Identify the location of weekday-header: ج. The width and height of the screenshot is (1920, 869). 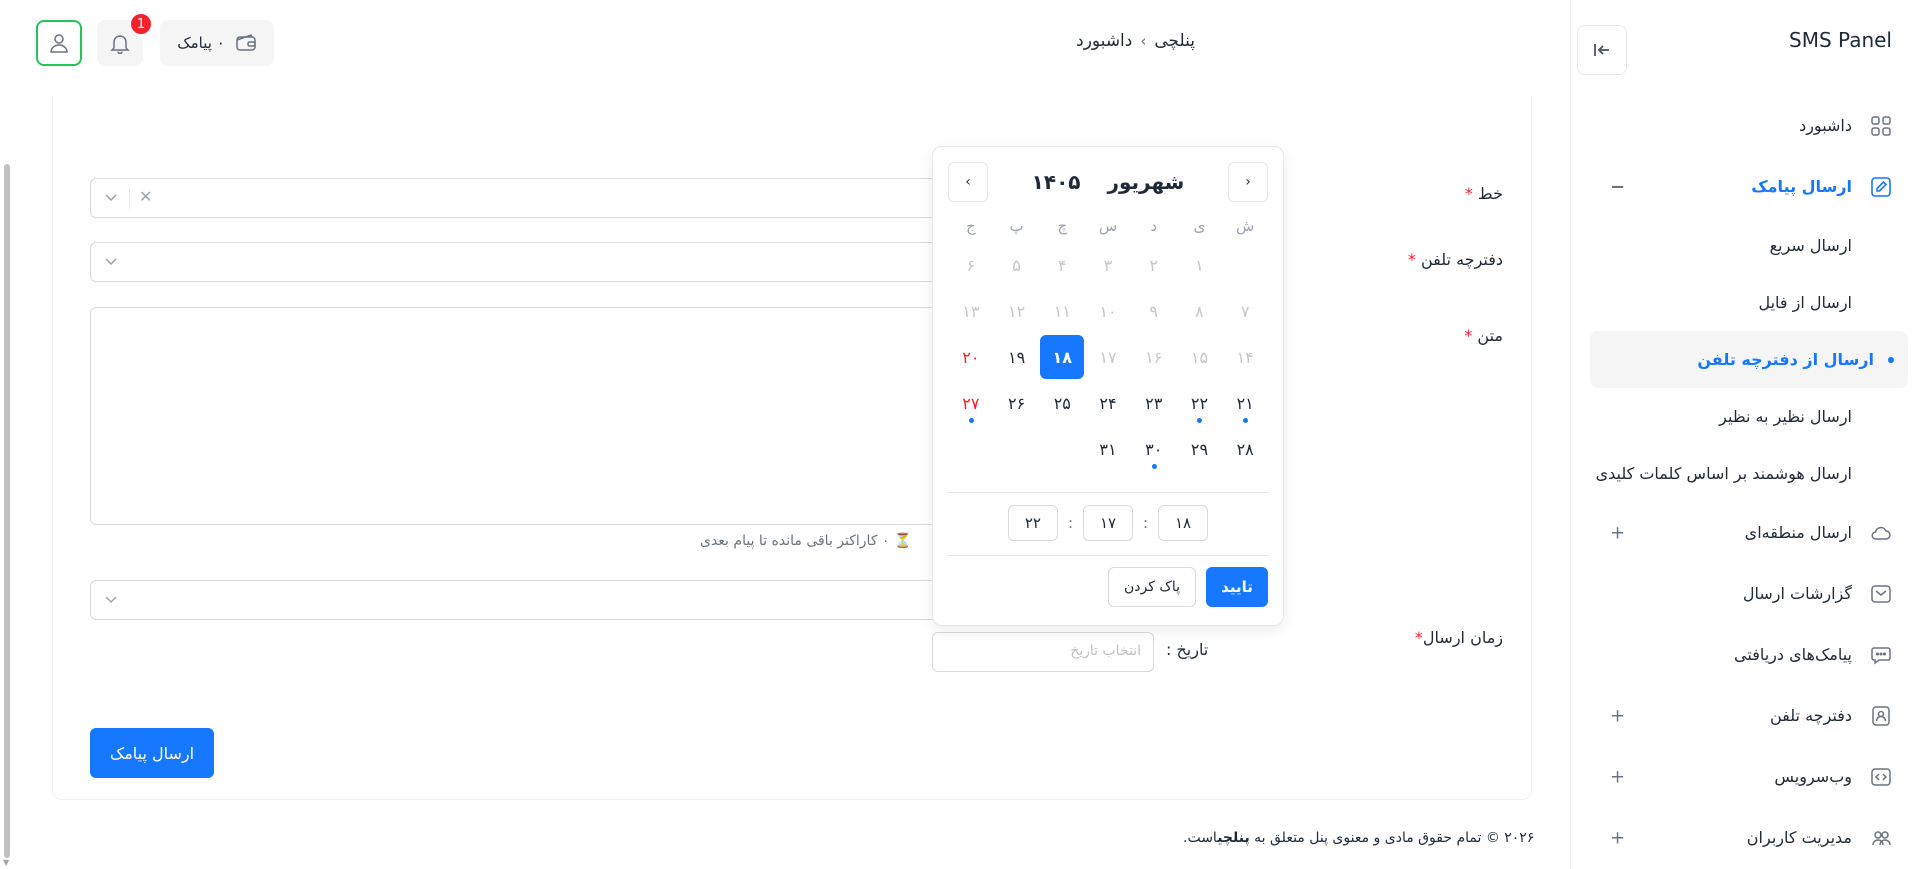
(971, 226).